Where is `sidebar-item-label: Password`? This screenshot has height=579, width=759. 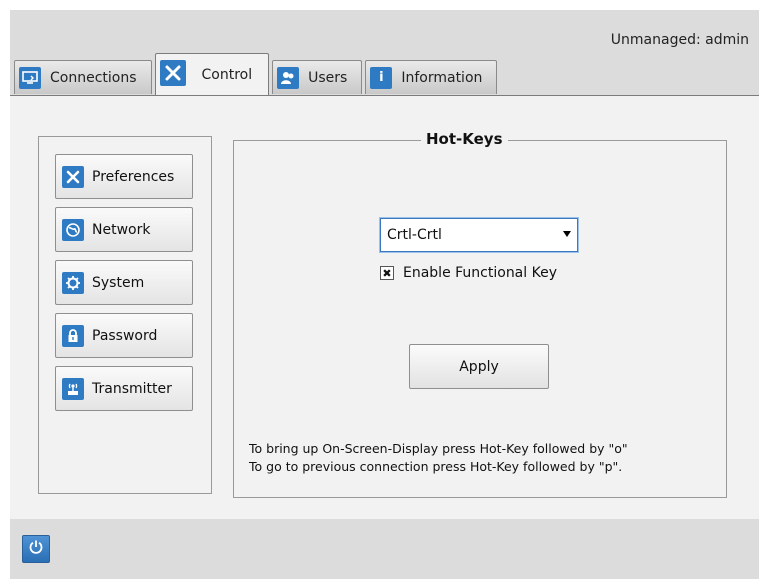
sidebar-item-label: Password is located at coordinates (125, 335).